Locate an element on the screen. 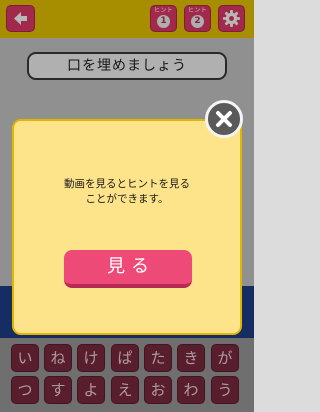 The height and width of the screenshot is (412, 320). dialog-message: 動画を見るとヒントを見る ことができます。 is located at coordinates (127, 192).